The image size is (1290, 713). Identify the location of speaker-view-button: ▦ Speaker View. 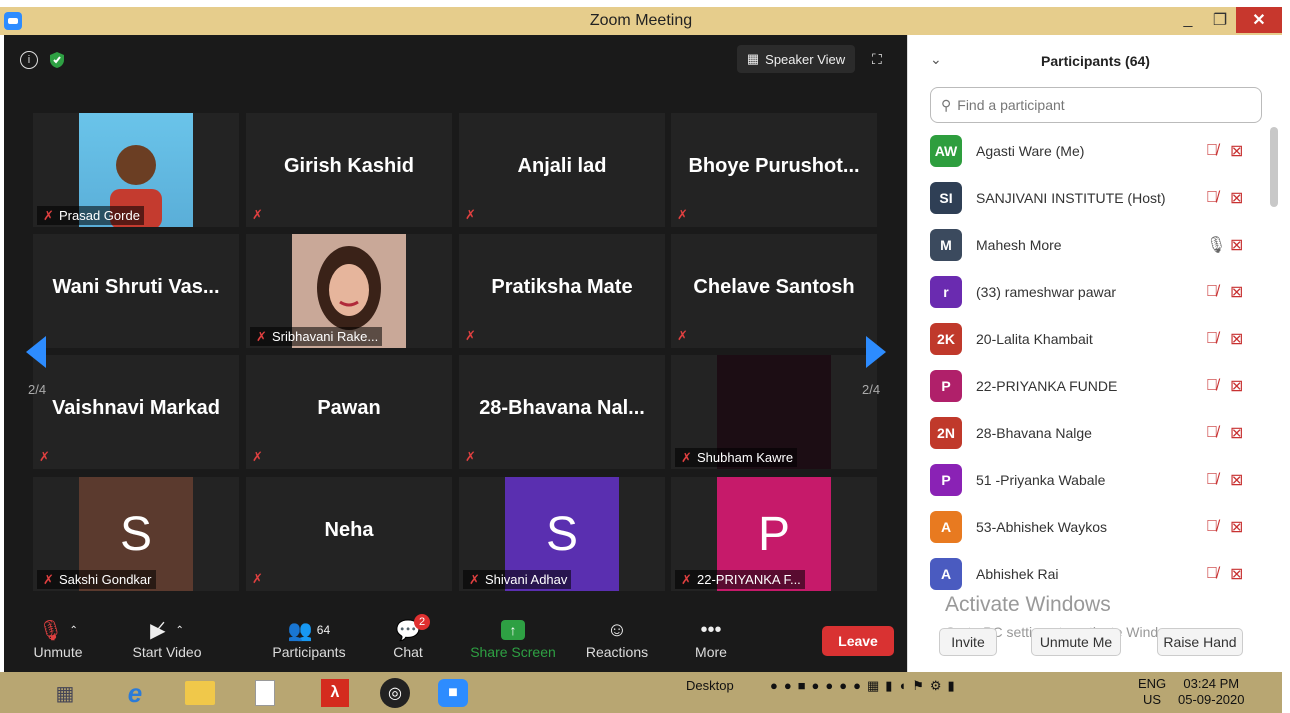
(796, 59).